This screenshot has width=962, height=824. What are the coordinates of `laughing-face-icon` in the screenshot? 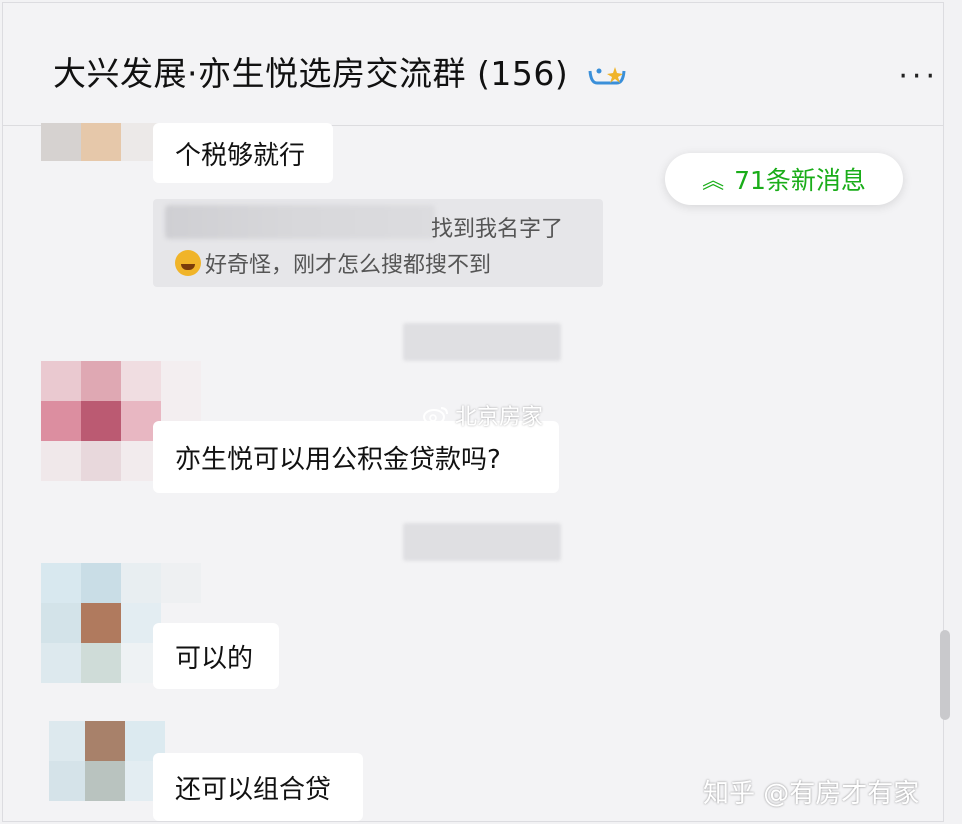 It's located at (188, 263).